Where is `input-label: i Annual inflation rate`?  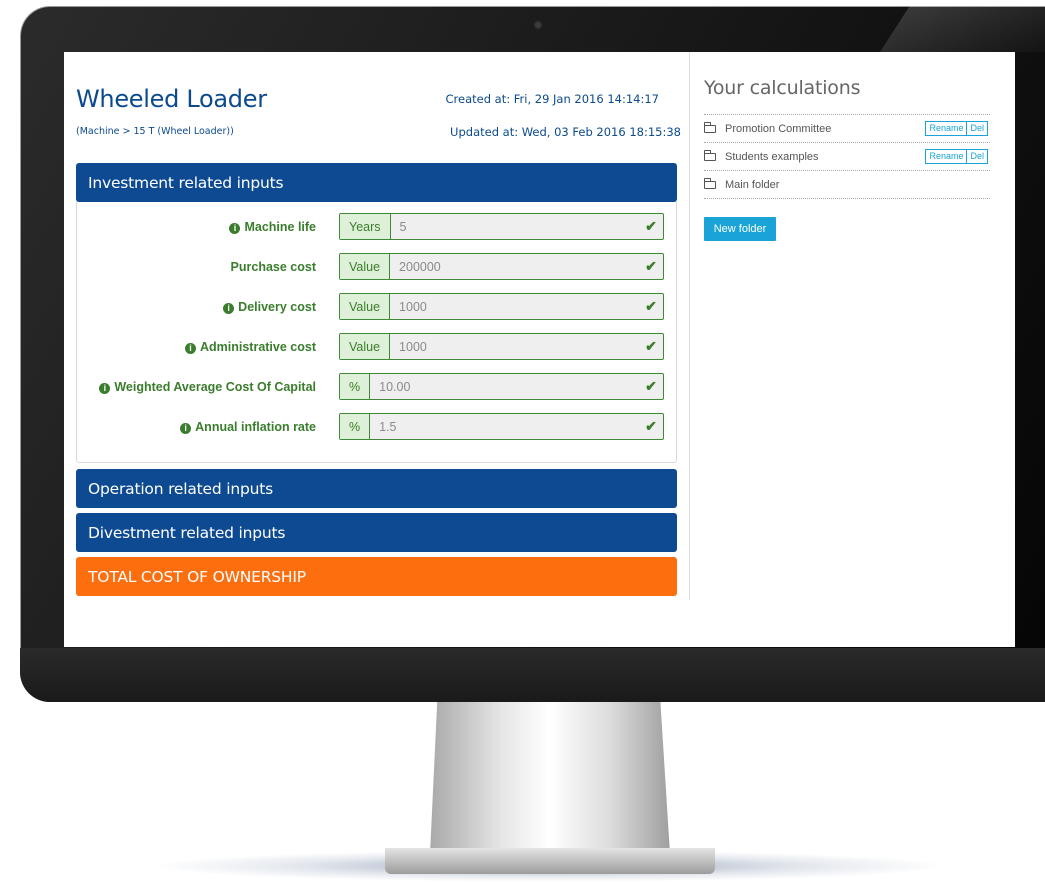 input-label: i Annual inflation rate is located at coordinates (248, 427).